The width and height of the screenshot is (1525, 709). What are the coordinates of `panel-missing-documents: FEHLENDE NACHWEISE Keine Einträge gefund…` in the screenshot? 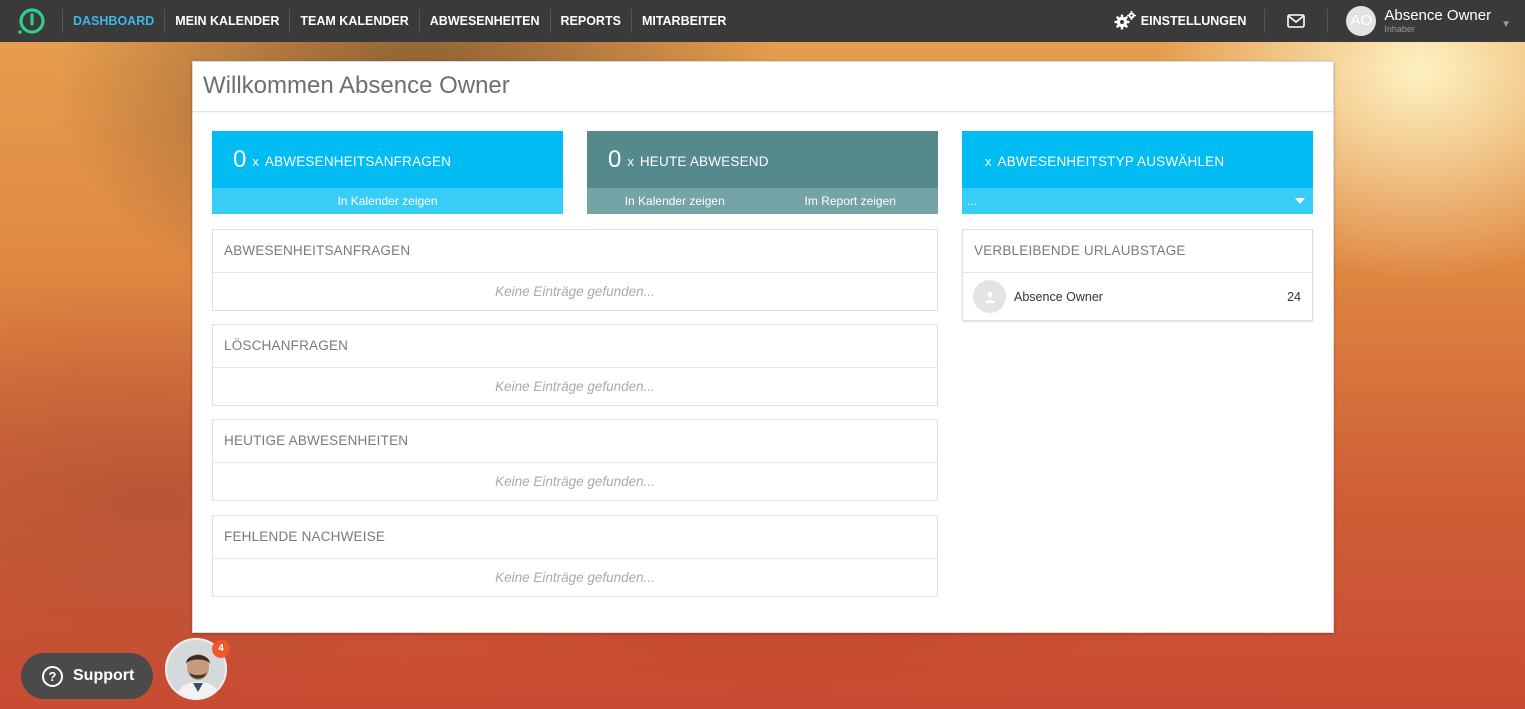 It's located at (575, 556).